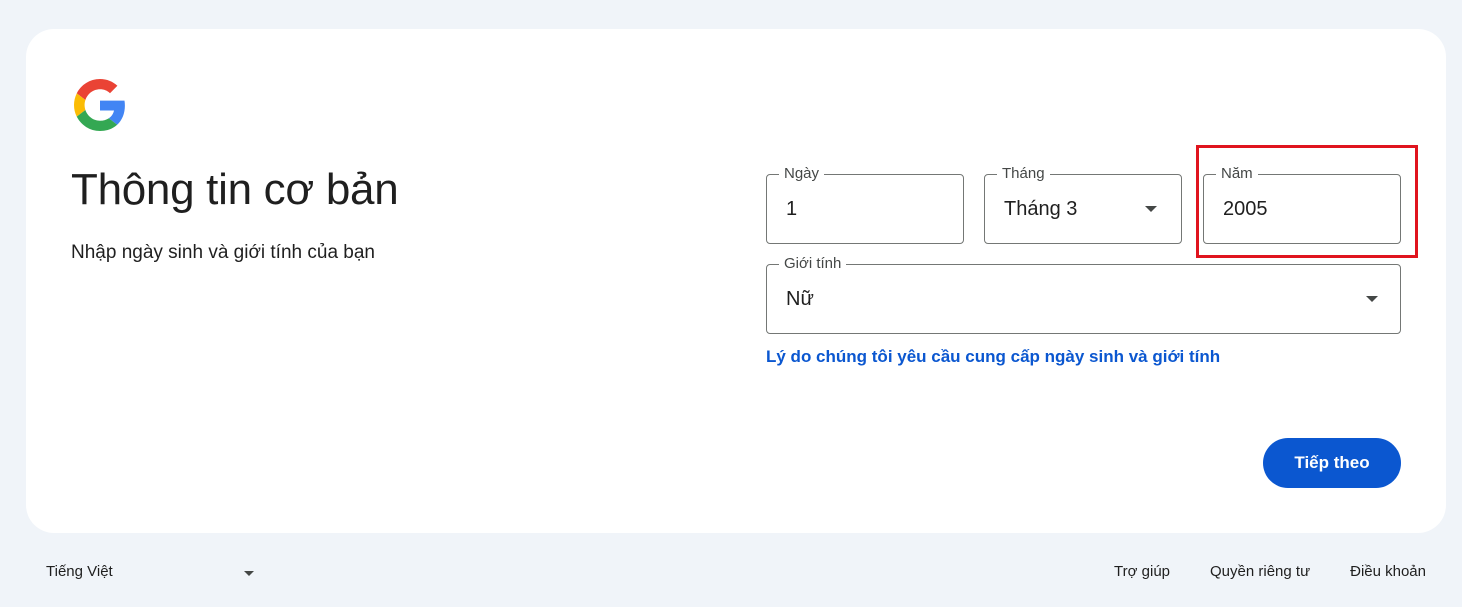 This screenshot has width=1462, height=607. Describe the element at coordinates (865, 204) in the screenshot. I see `day-field: Ngày 1` at that location.